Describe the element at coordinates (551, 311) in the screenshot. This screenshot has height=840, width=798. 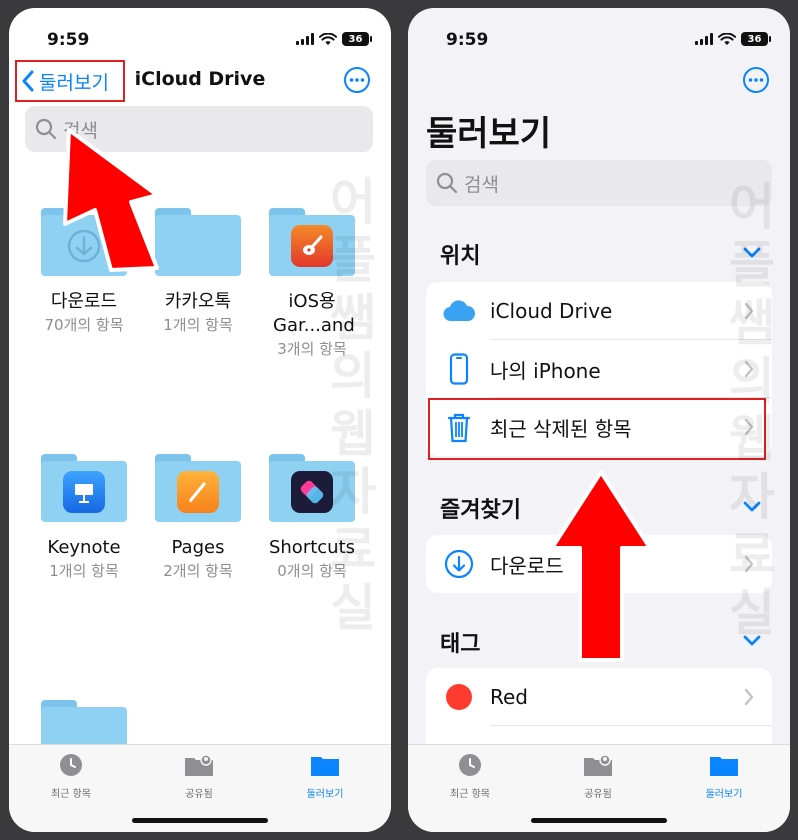
I see `list-item-label: iCloud Drive` at that location.